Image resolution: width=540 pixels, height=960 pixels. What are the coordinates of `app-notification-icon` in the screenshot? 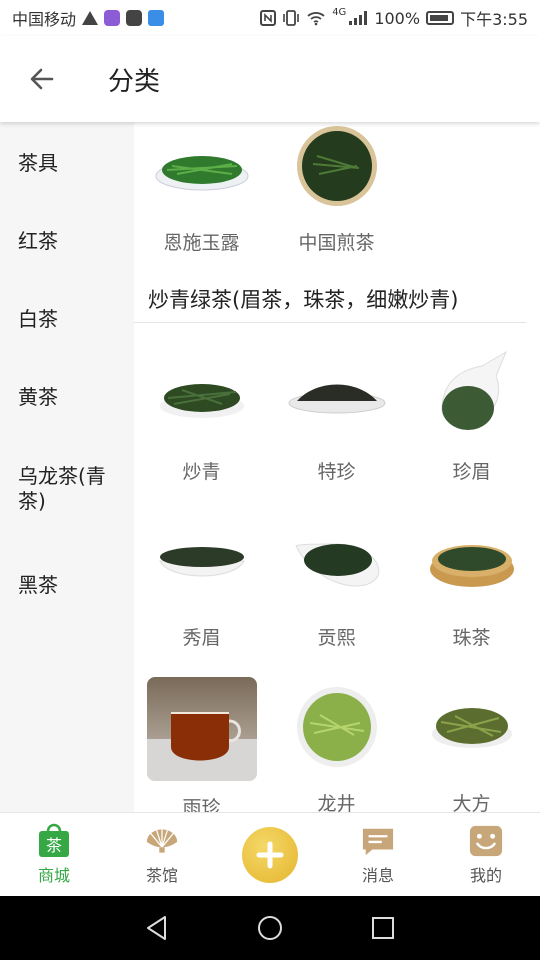 It's located at (112, 18).